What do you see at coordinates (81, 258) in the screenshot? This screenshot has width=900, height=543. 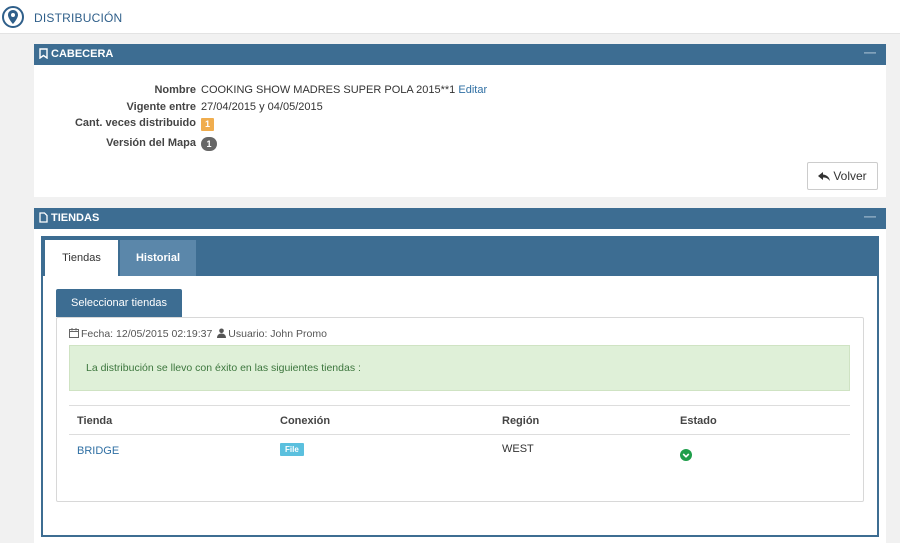 I see `tab-tiendas: Tiendas` at bounding box center [81, 258].